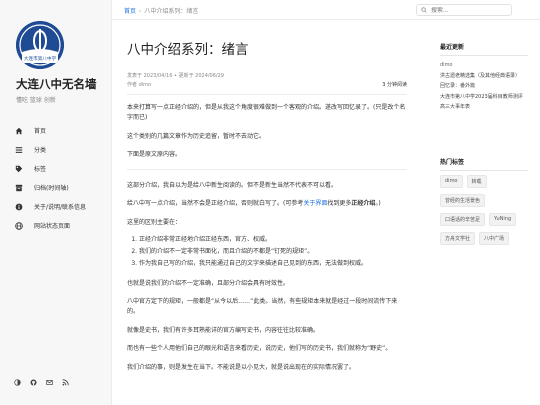 The image size is (540, 405). Describe the element at coordinates (19, 188) in the screenshot. I see `archive-icon` at that location.